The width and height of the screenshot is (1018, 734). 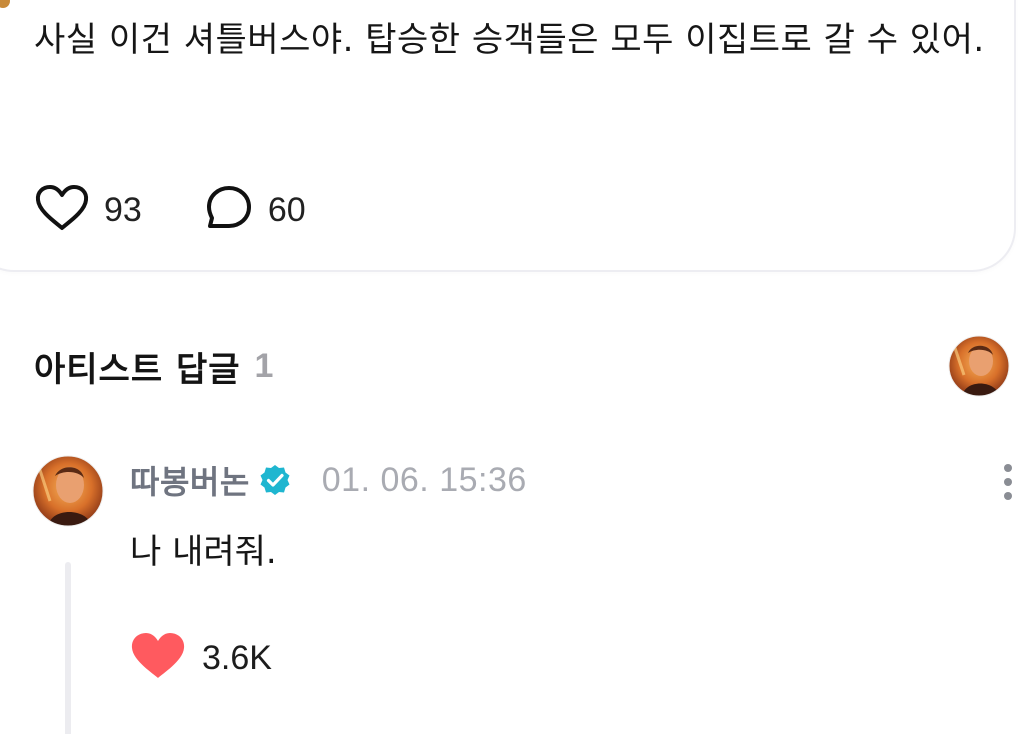 I want to click on section-title: 아티스트 답글, so click(x=137, y=369).